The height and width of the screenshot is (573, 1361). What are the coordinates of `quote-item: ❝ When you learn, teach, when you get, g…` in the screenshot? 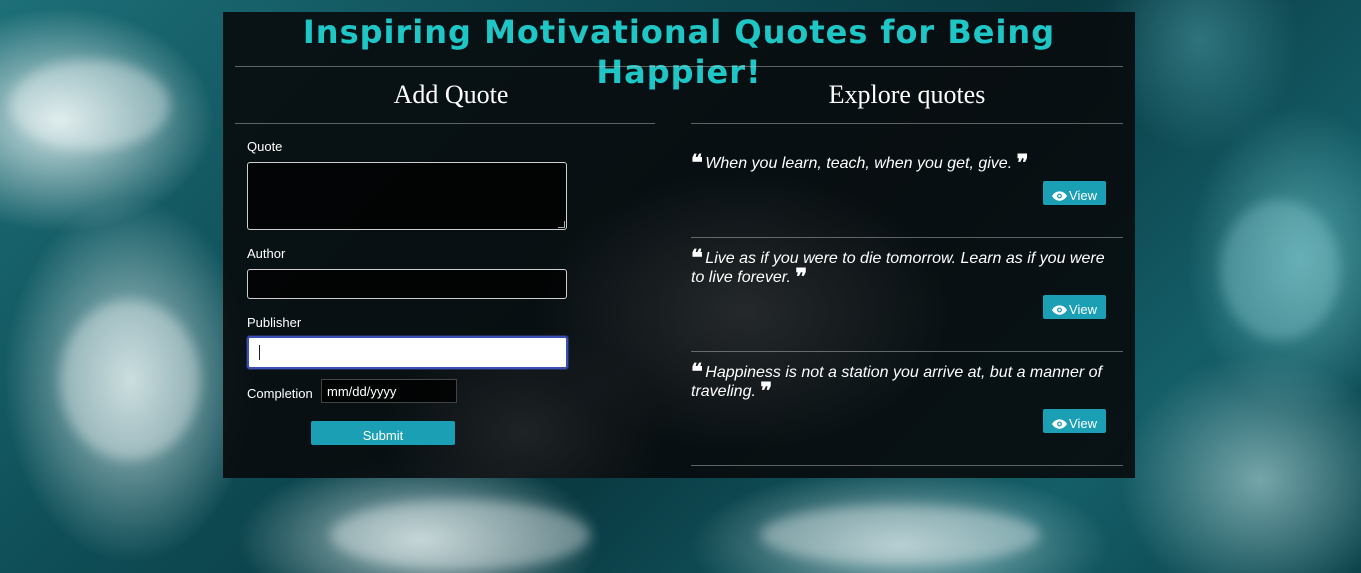 It's located at (906, 163).